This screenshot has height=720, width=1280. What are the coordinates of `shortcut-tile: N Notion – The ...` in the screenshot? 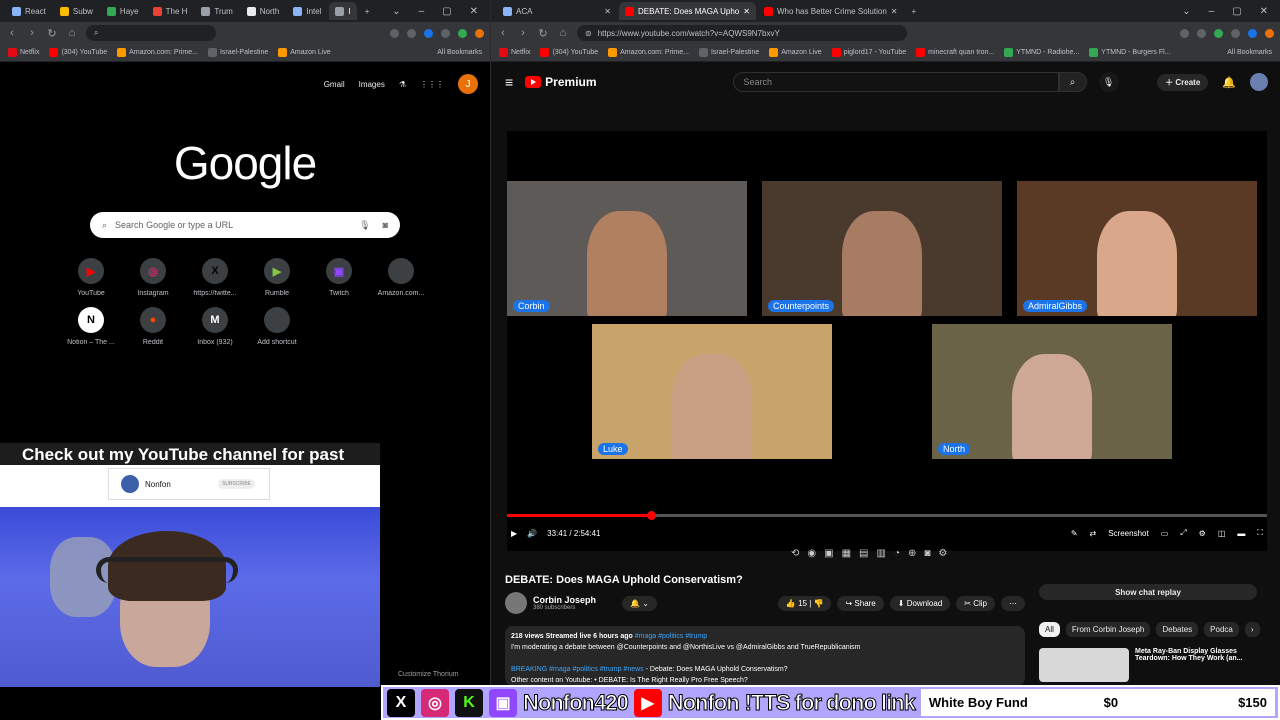 It's located at (91, 326).